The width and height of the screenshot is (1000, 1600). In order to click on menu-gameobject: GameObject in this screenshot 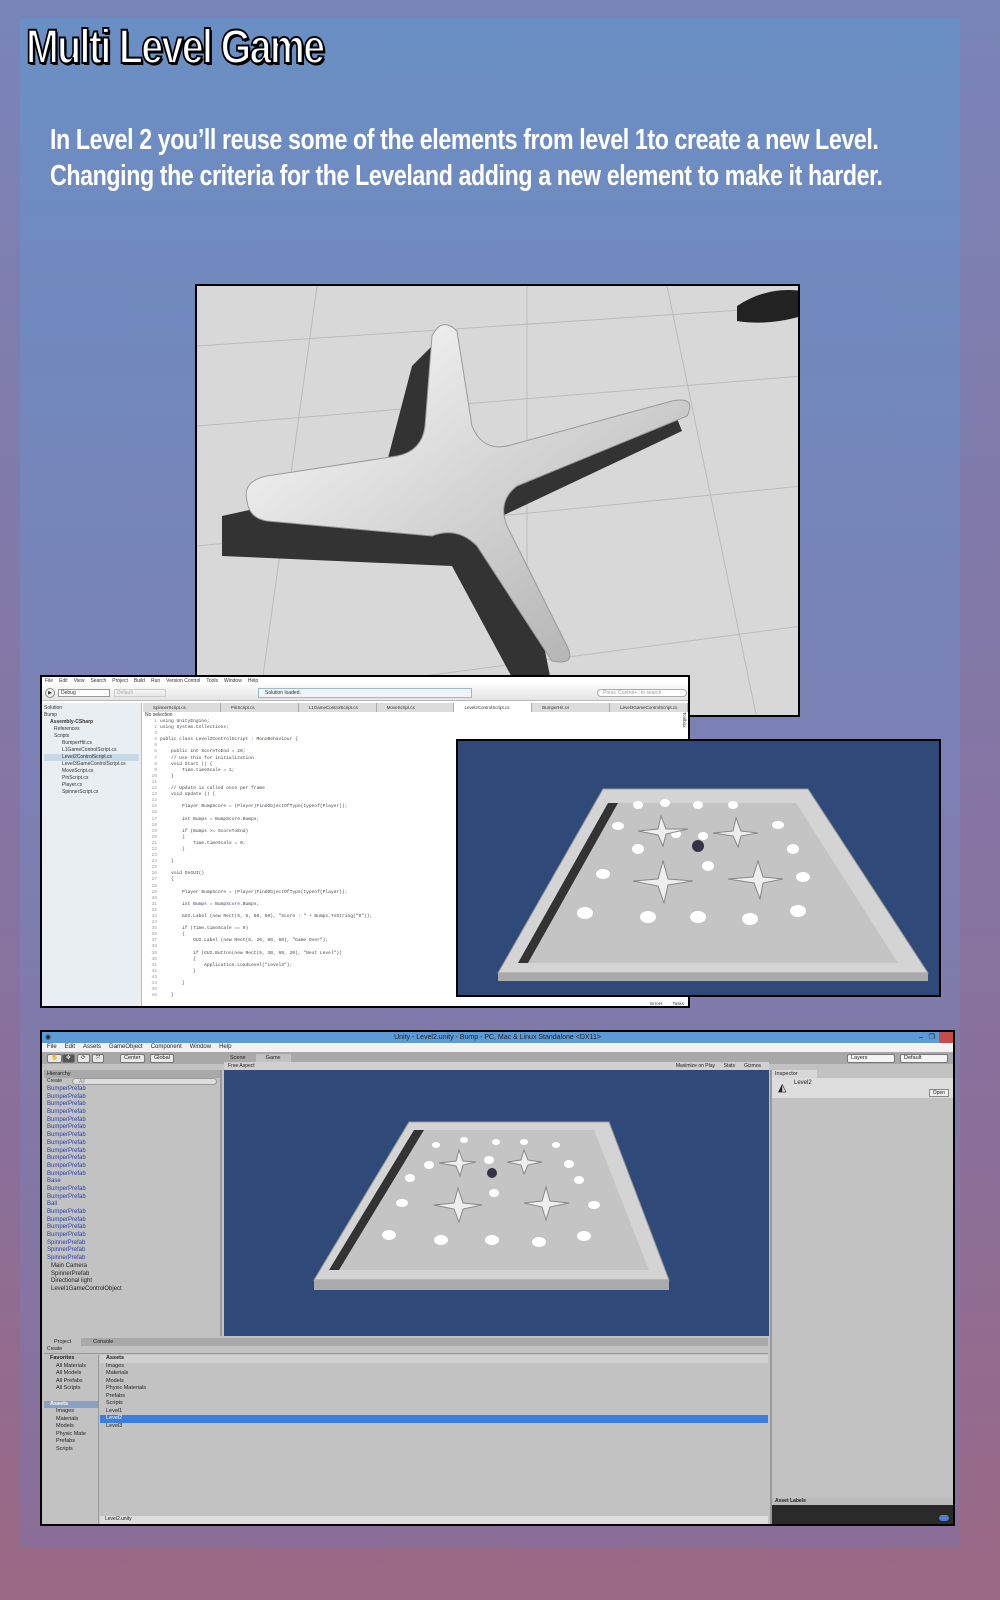, I will do `click(126, 1047)`.